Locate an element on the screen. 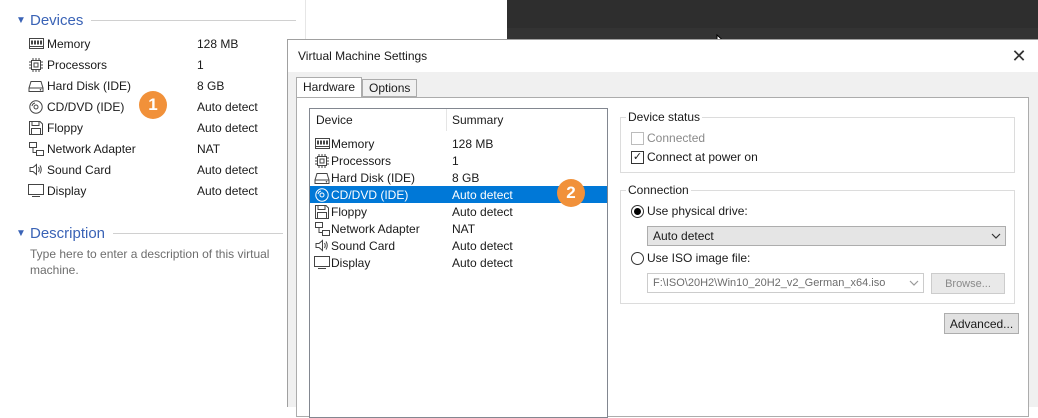 The width and height of the screenshot is (1038, 418). device-list-row: Floppy Auto detect is located at coordinates (458, 211).